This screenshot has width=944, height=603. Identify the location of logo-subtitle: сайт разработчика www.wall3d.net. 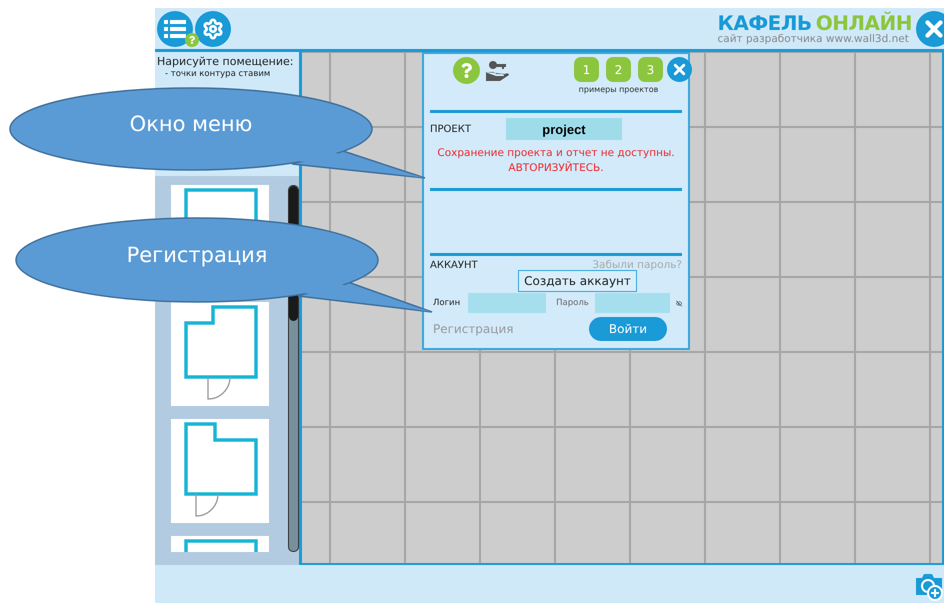
(813, 39).